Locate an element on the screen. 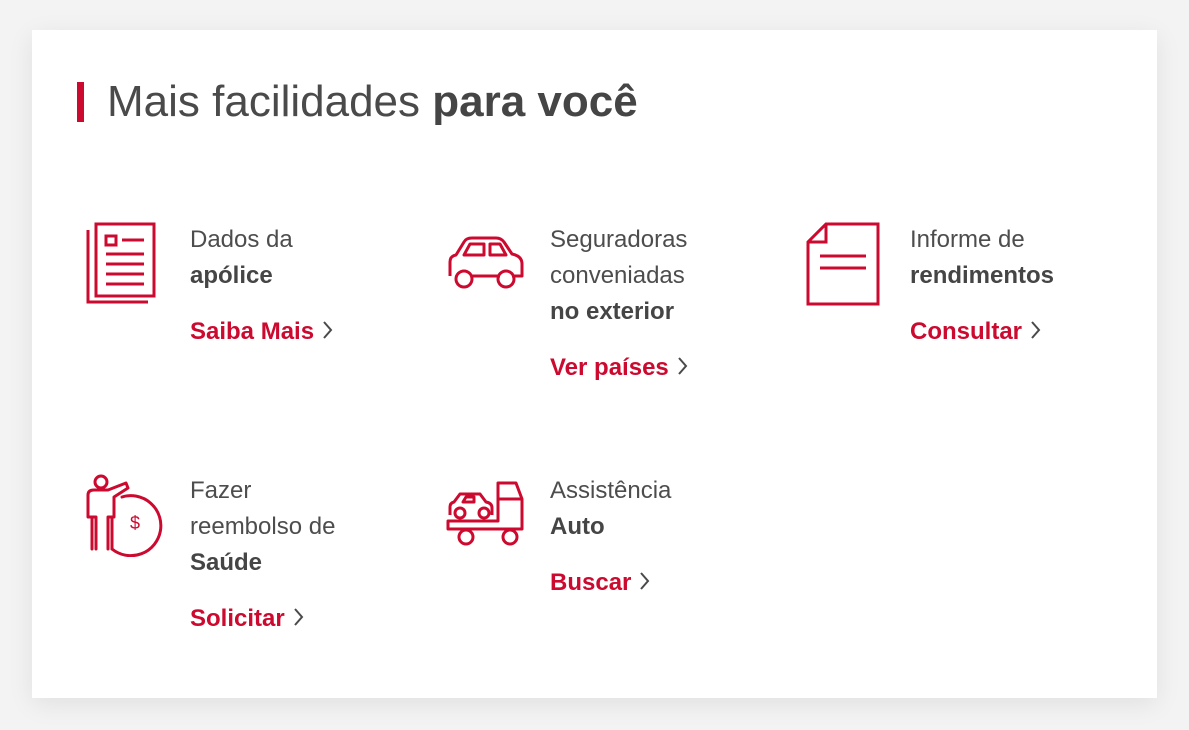 This screenshot has height=730, width=1189. consultar-link: Consultar is located at coordinates (975, 332).